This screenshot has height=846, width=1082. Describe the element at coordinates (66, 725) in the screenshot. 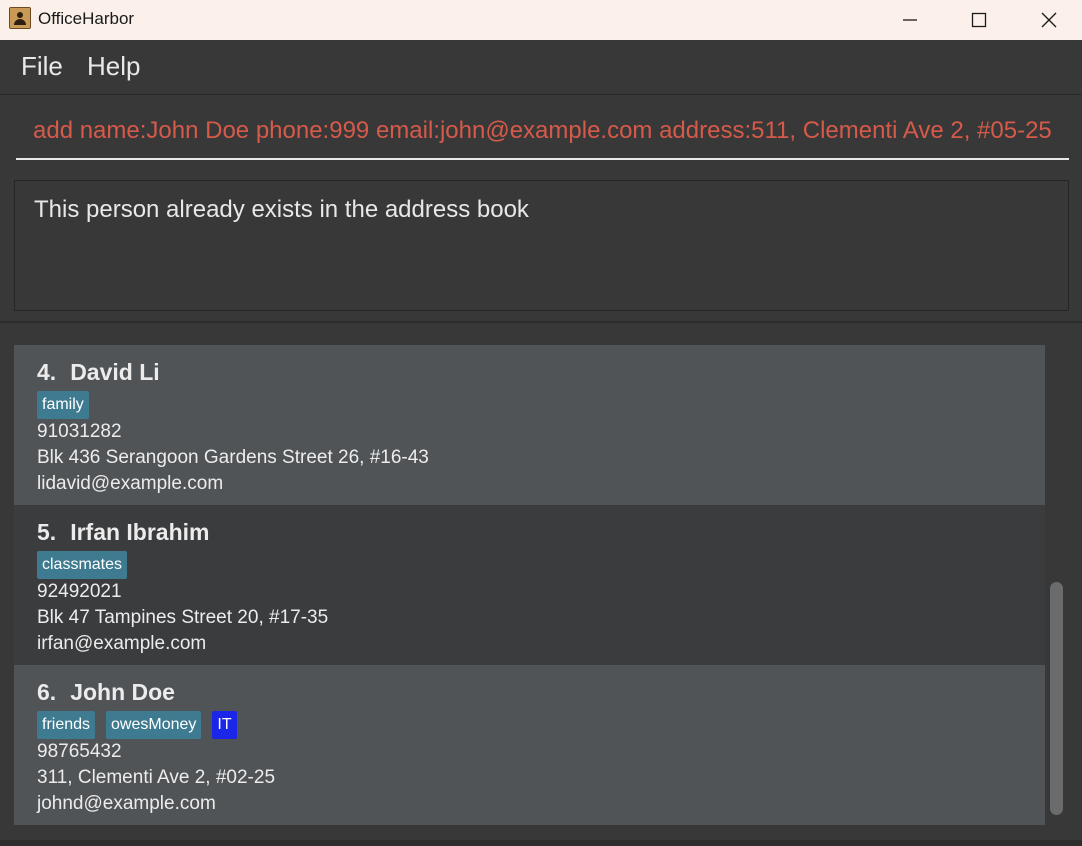

I see `tag: friends` at that location.